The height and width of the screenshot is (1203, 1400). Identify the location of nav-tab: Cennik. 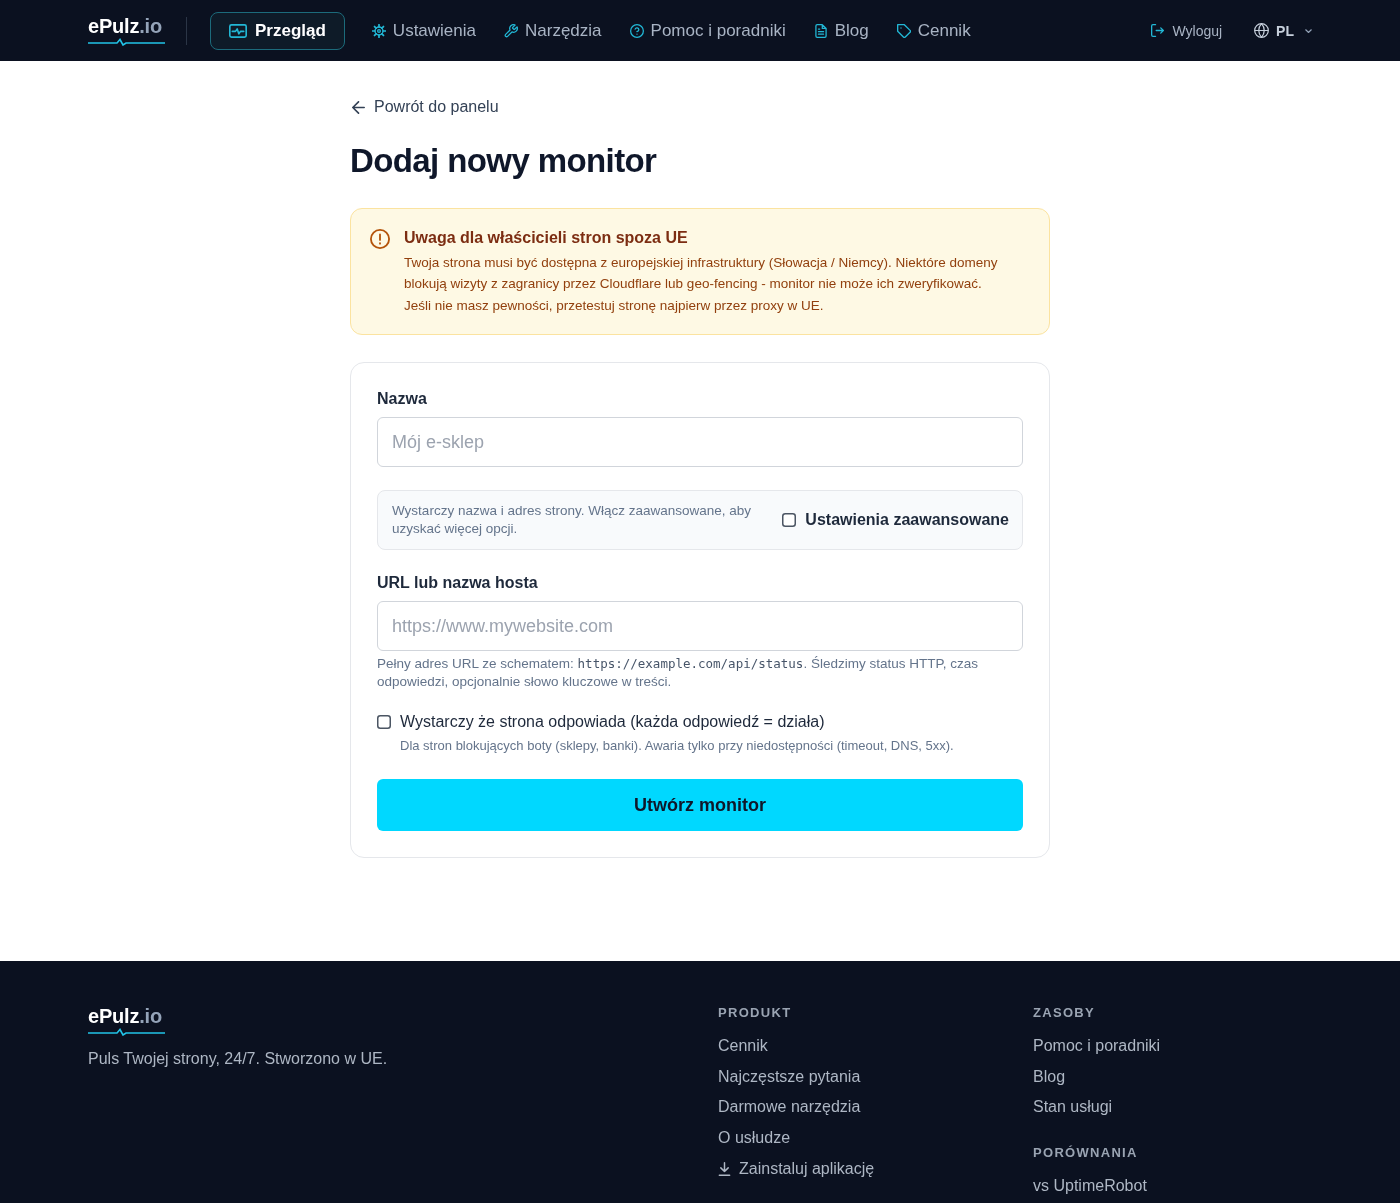
(933, 30).